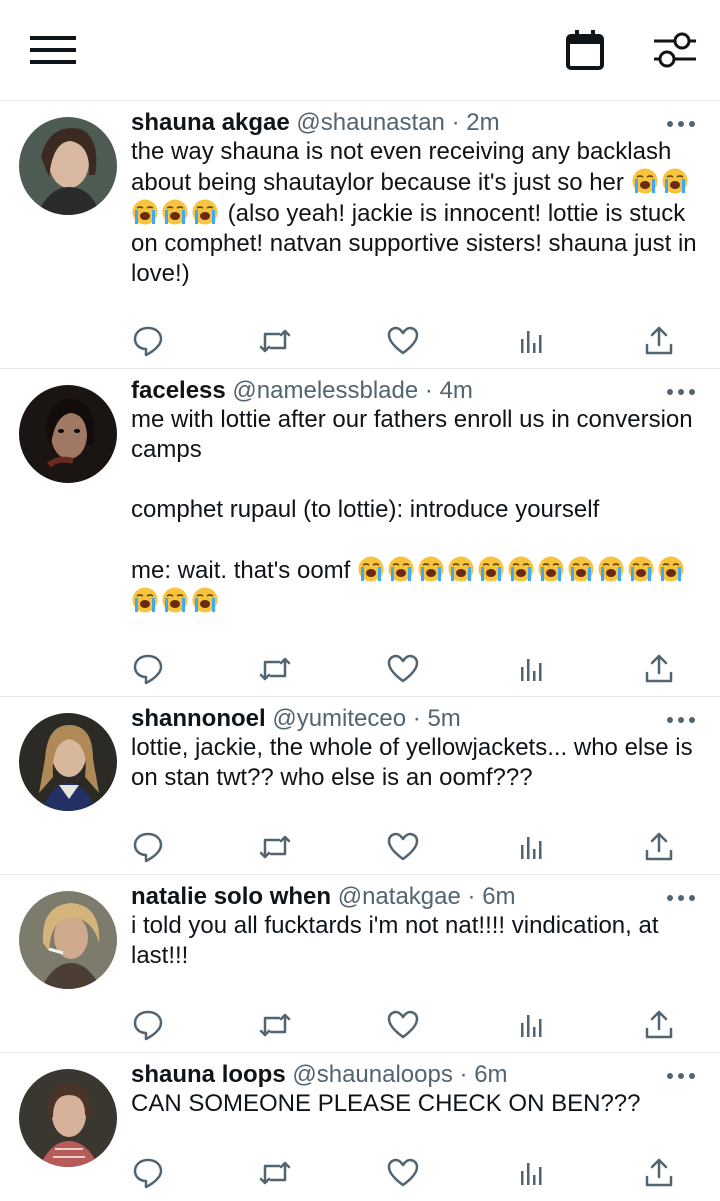  What do you see at coordinates (370, 122) in the screenshot?
I see `username: @shaunastan` at bounding box center [370, 122].